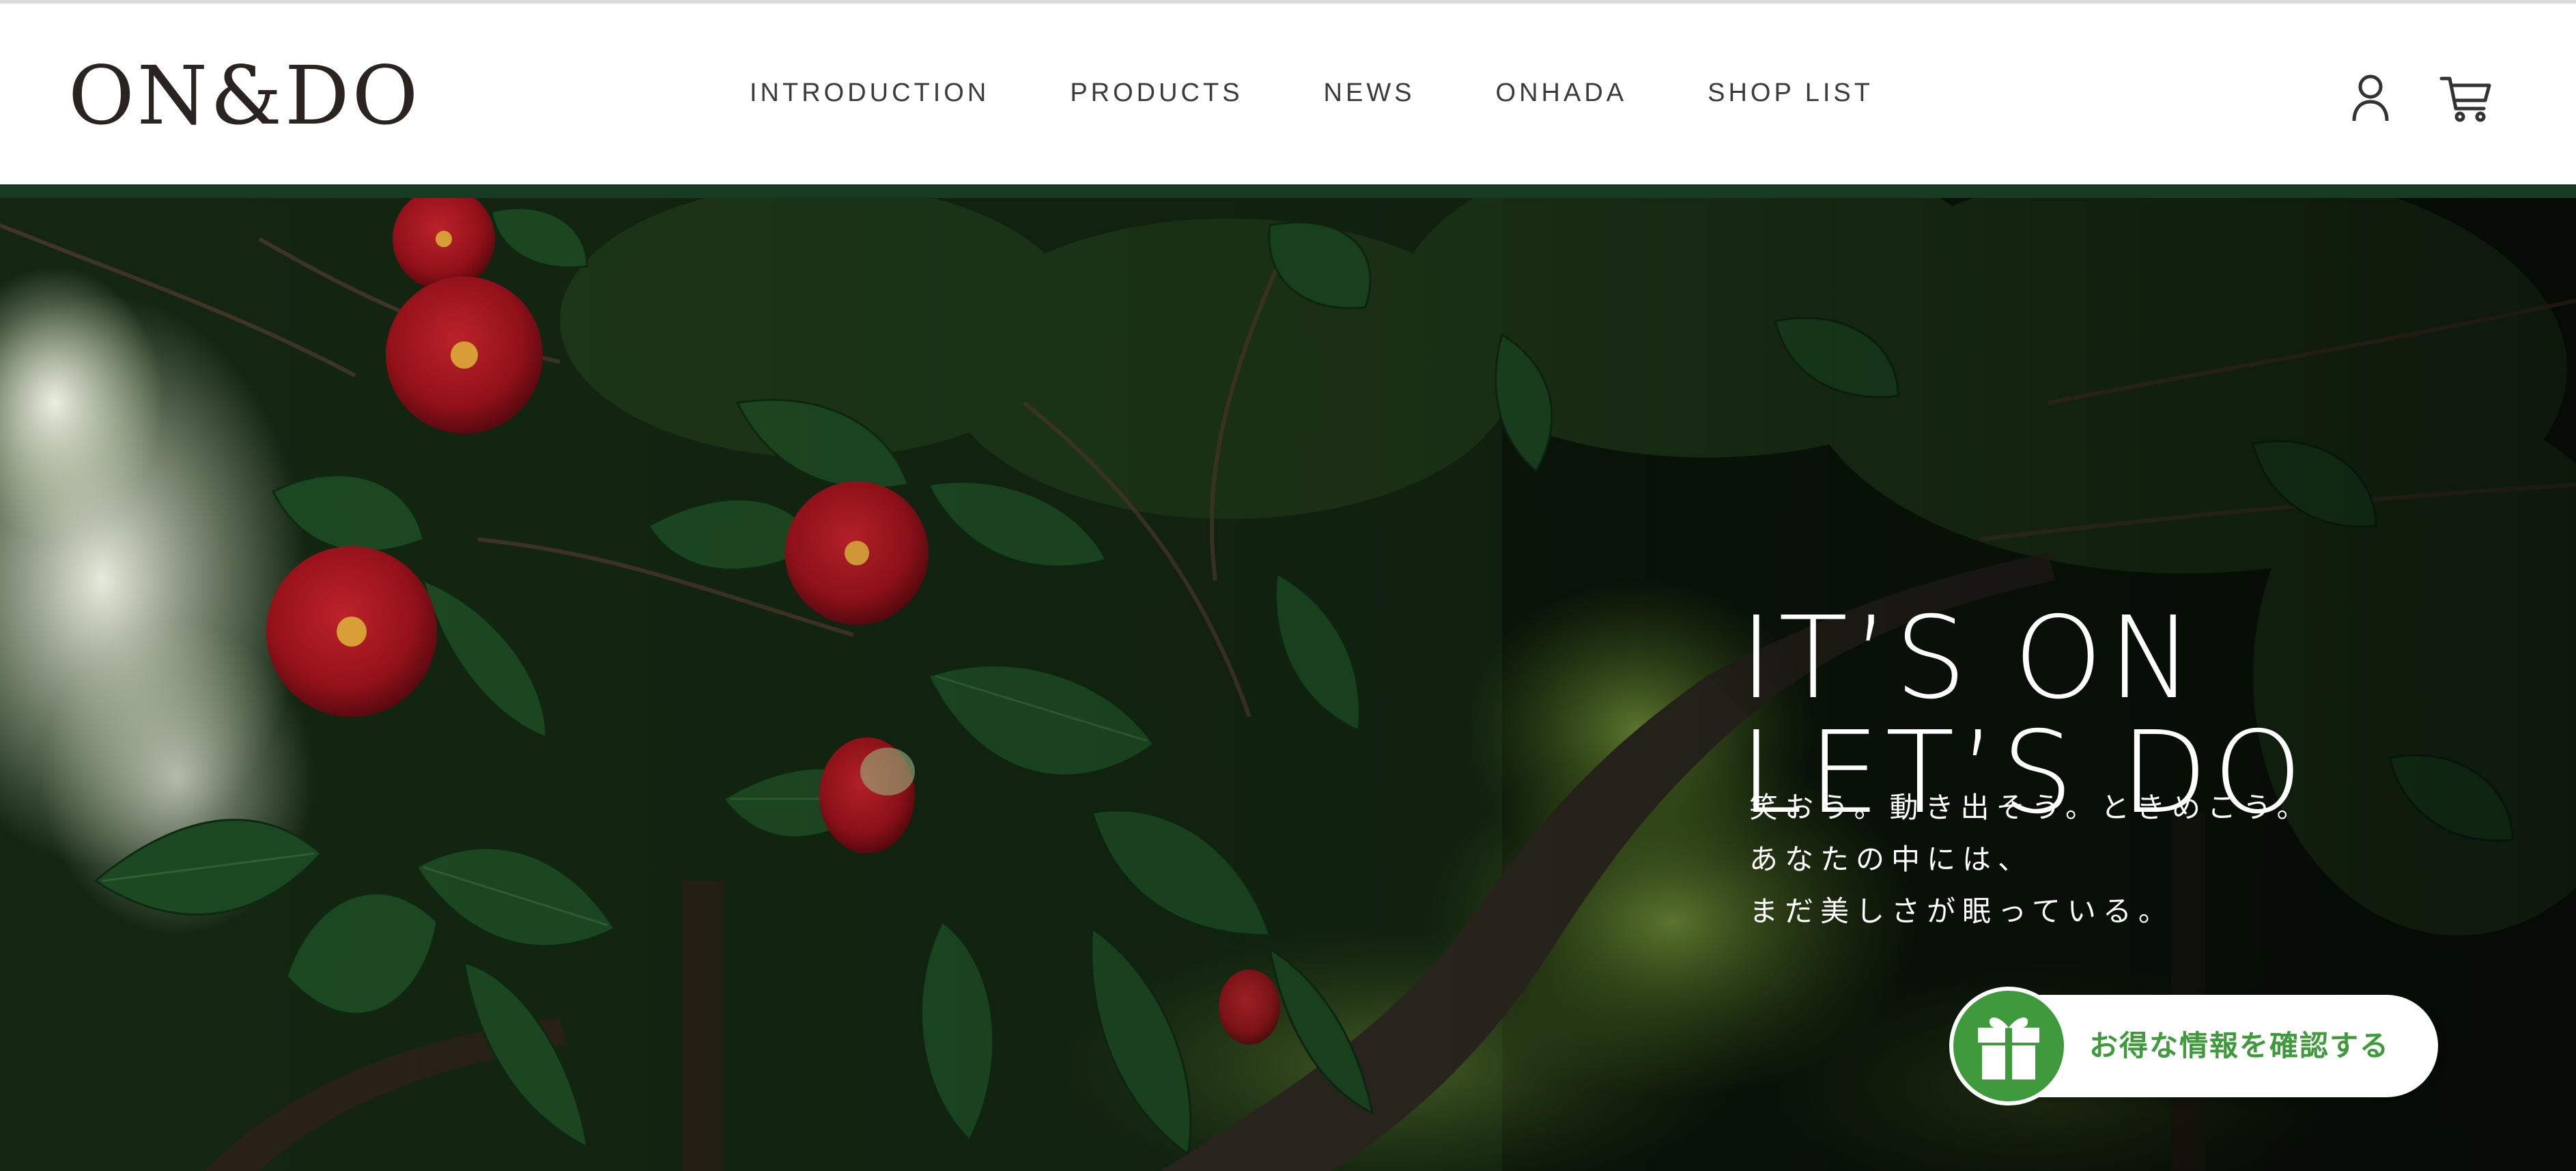 The image size is (2576, 1171). Describe the element at coordinates (2370, 97) in the screenshot. I see `account-icon` at that location.